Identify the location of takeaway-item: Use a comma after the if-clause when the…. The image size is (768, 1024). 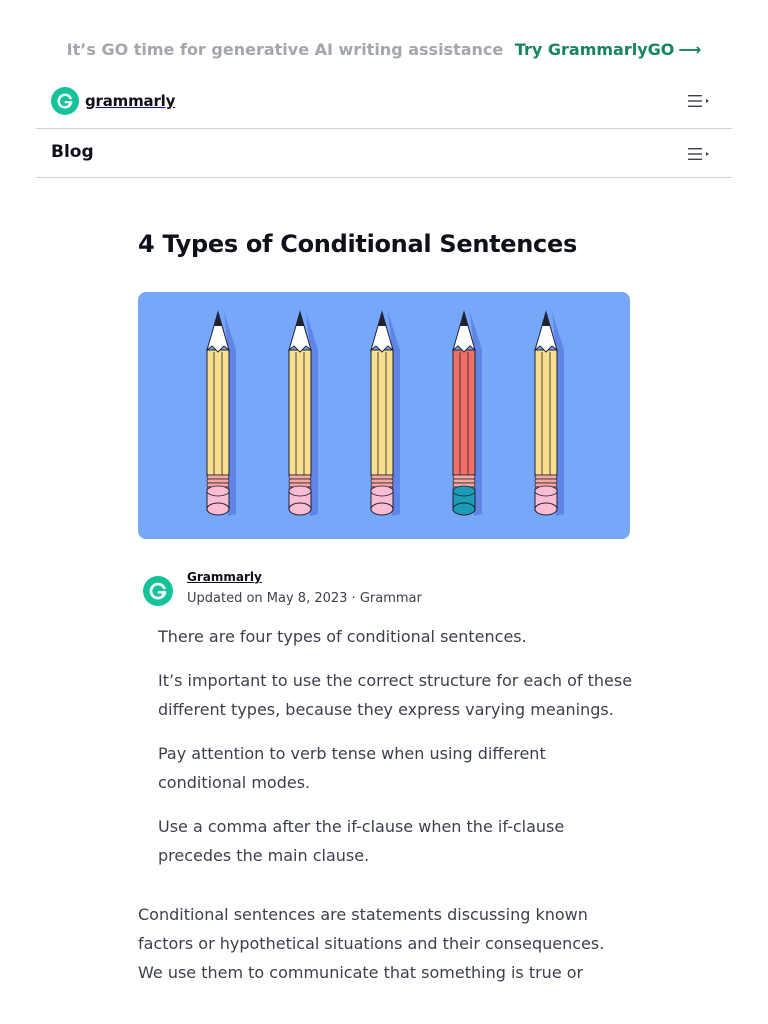
(361, 841).